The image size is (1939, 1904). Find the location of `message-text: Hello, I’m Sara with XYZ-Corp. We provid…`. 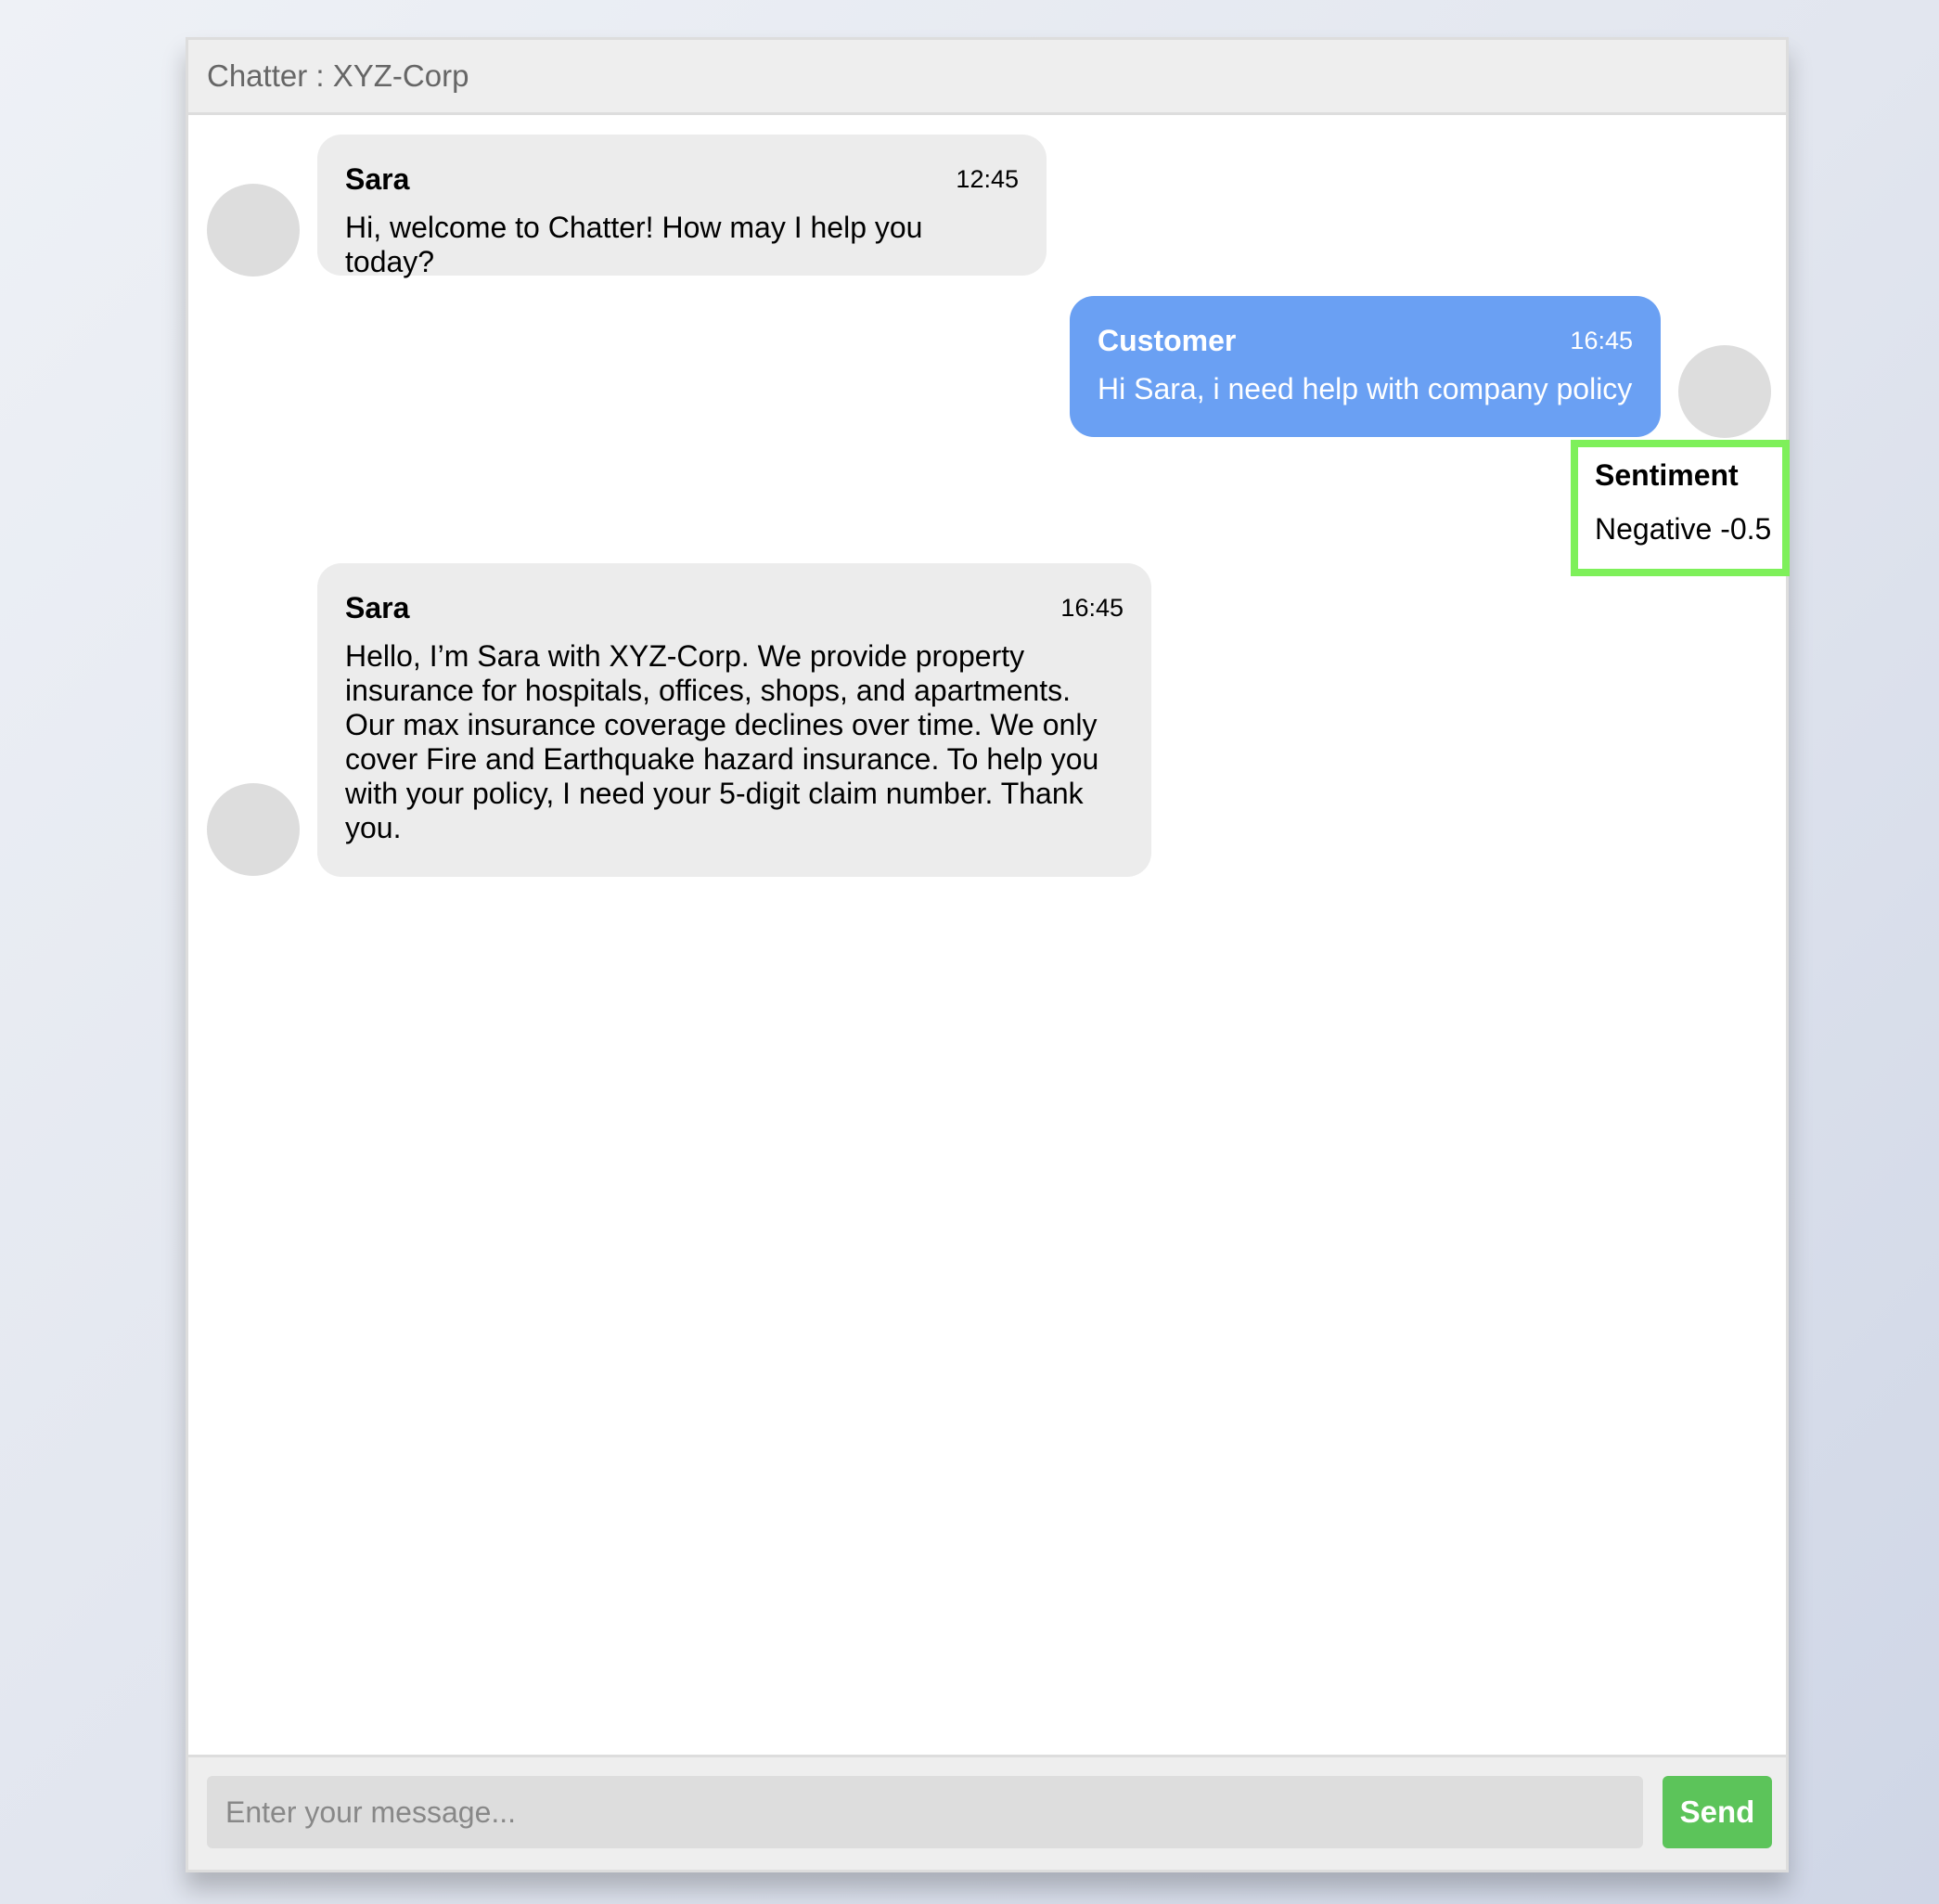

message-text: Hello, I’m Sara with XYZ-Corp. We provid… is located at coordinates (722, 741).